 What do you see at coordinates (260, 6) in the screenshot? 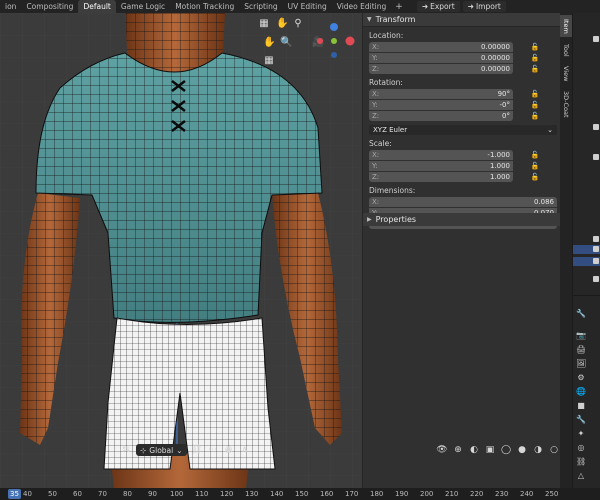
I see `tab-scripting: Scripting` at bounding box center [260, 6].